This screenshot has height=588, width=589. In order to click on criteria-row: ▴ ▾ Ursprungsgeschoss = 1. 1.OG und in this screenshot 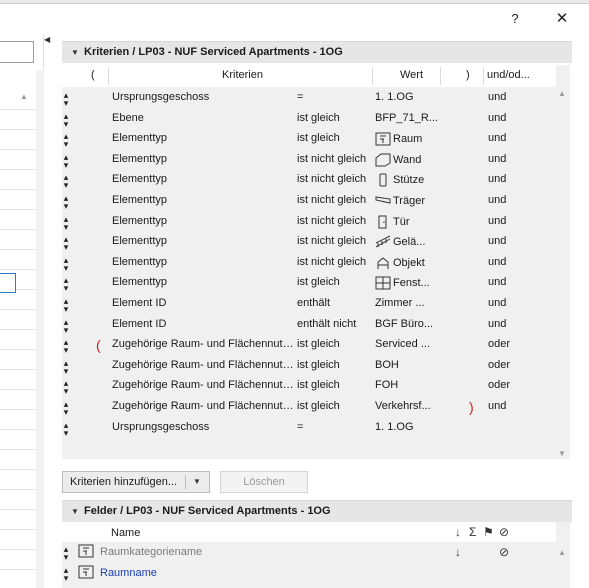, I will do `click(313, 98)`.